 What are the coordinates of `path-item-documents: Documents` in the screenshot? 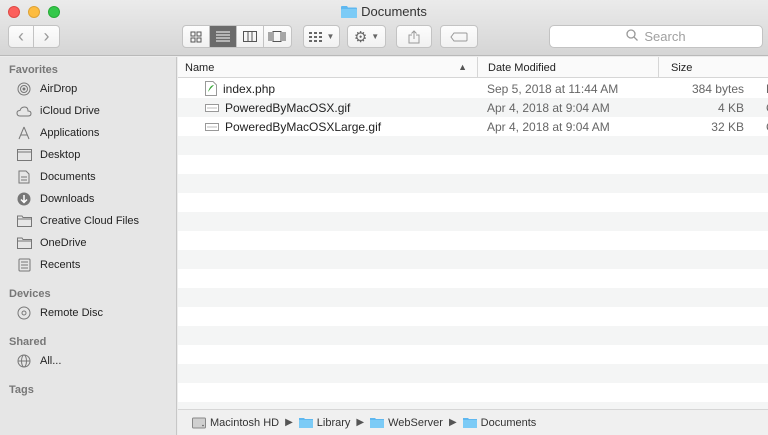 It's located at (499, 422).